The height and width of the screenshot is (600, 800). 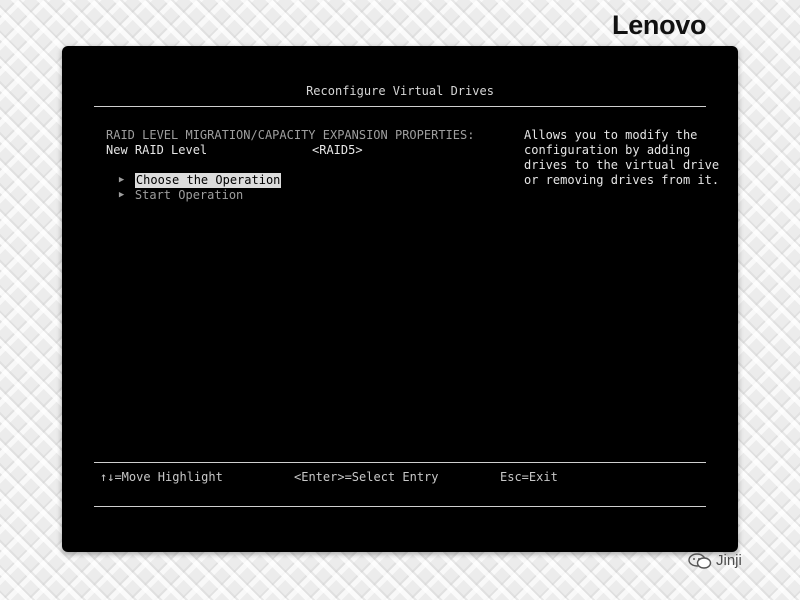 I want to click on menu-item-label: Start Operation, so click(x=189, y=195).